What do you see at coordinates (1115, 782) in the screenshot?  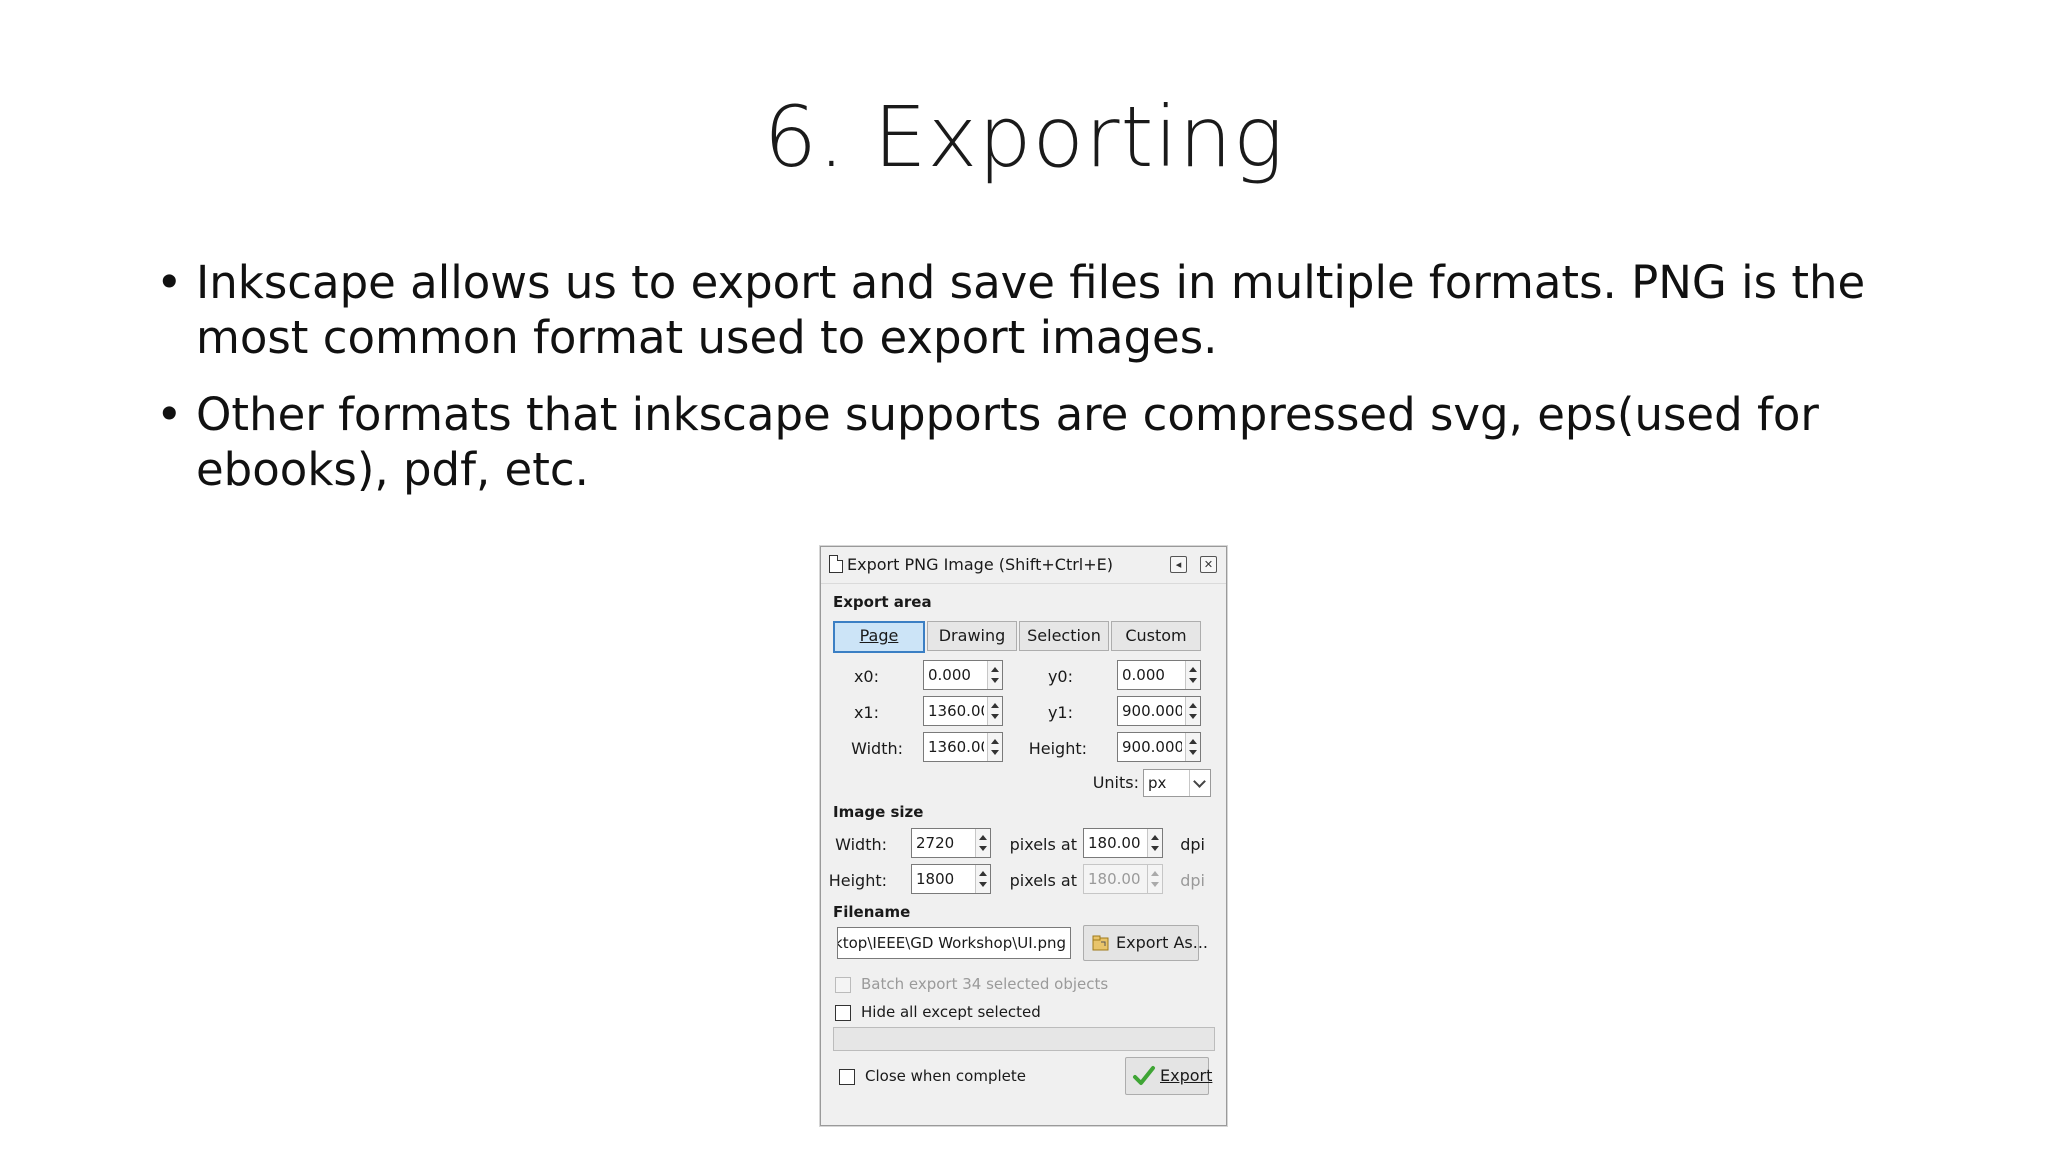 I see `units-label: Units:` at bounding box center [1115, 782].